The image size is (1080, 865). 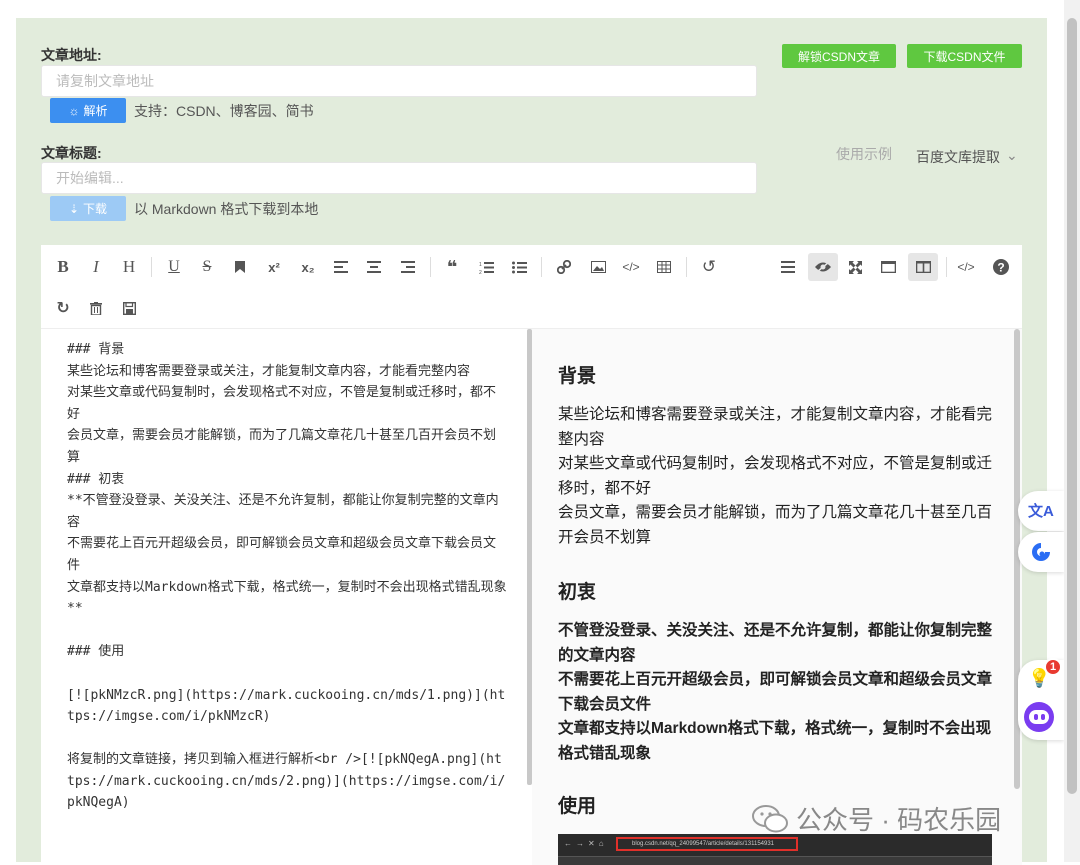 What do you see at coordinates (775, 741) in the screenshot?
I see `preview-bold-paragraph: 文章都支持以Markdown格式下载，格式统一，复制时不会出现格式错乱现象` at bounding box center [775, 741].